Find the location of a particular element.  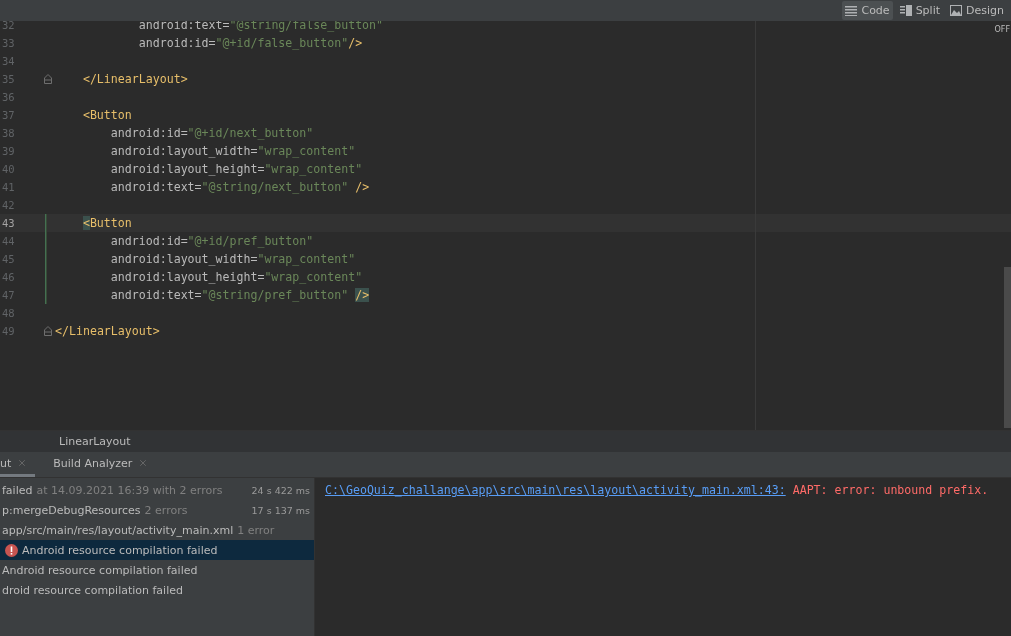

row-time: 24 s 422 ms is located at coordinates (280, 490).